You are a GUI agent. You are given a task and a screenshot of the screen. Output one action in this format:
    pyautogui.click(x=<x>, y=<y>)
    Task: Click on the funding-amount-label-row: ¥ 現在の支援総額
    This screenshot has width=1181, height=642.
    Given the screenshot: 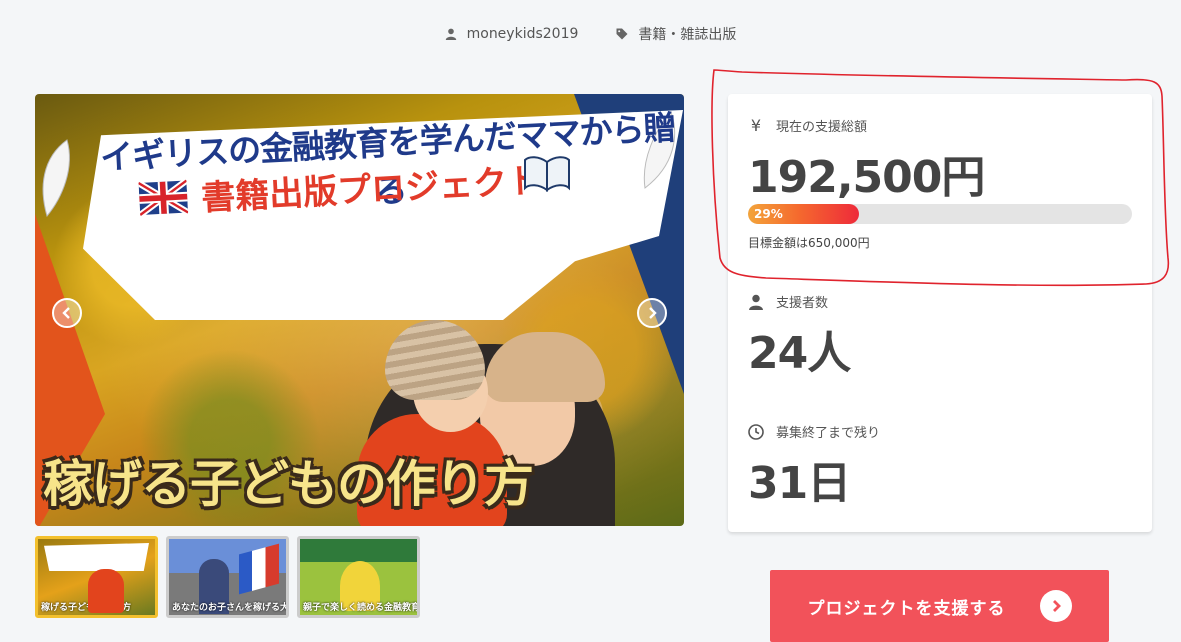 What is the action you would take?
    pyautogui.click(x=866, y=125)
    